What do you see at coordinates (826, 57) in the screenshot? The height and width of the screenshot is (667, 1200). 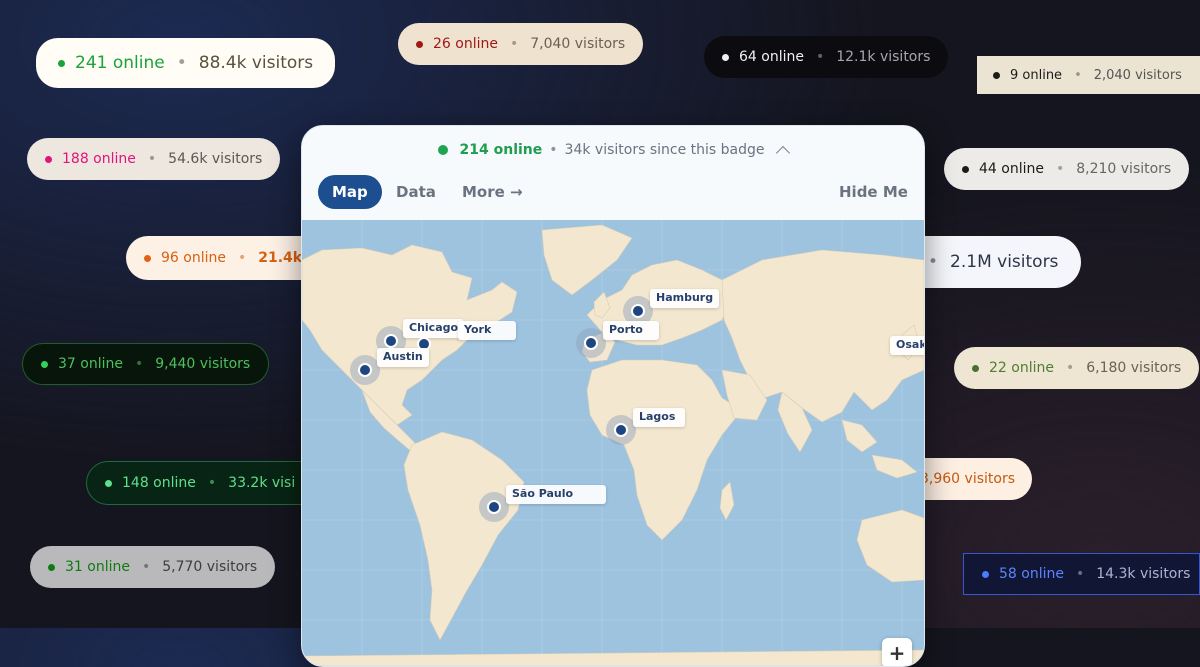 I see `visitor-badge: 64 online • 12.1k visitors` at bounding box center [826, 57].